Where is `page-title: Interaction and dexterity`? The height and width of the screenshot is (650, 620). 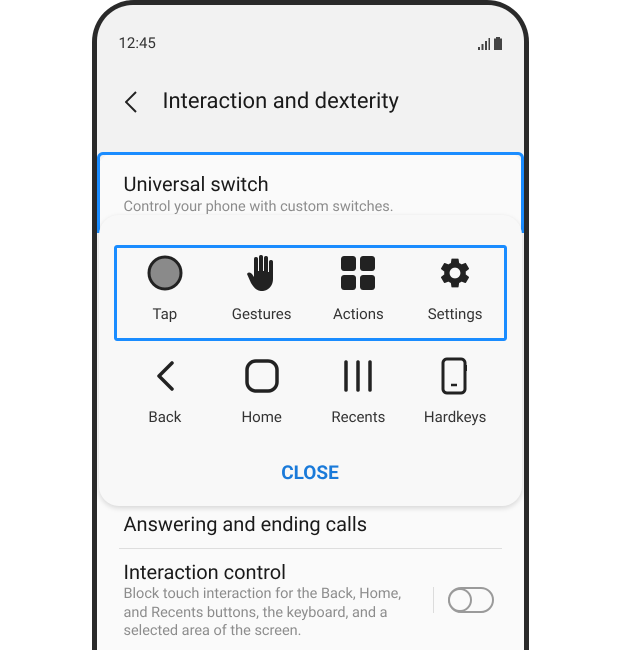
page-title: Interaction and dexterity is located at coordinates (280, 102).